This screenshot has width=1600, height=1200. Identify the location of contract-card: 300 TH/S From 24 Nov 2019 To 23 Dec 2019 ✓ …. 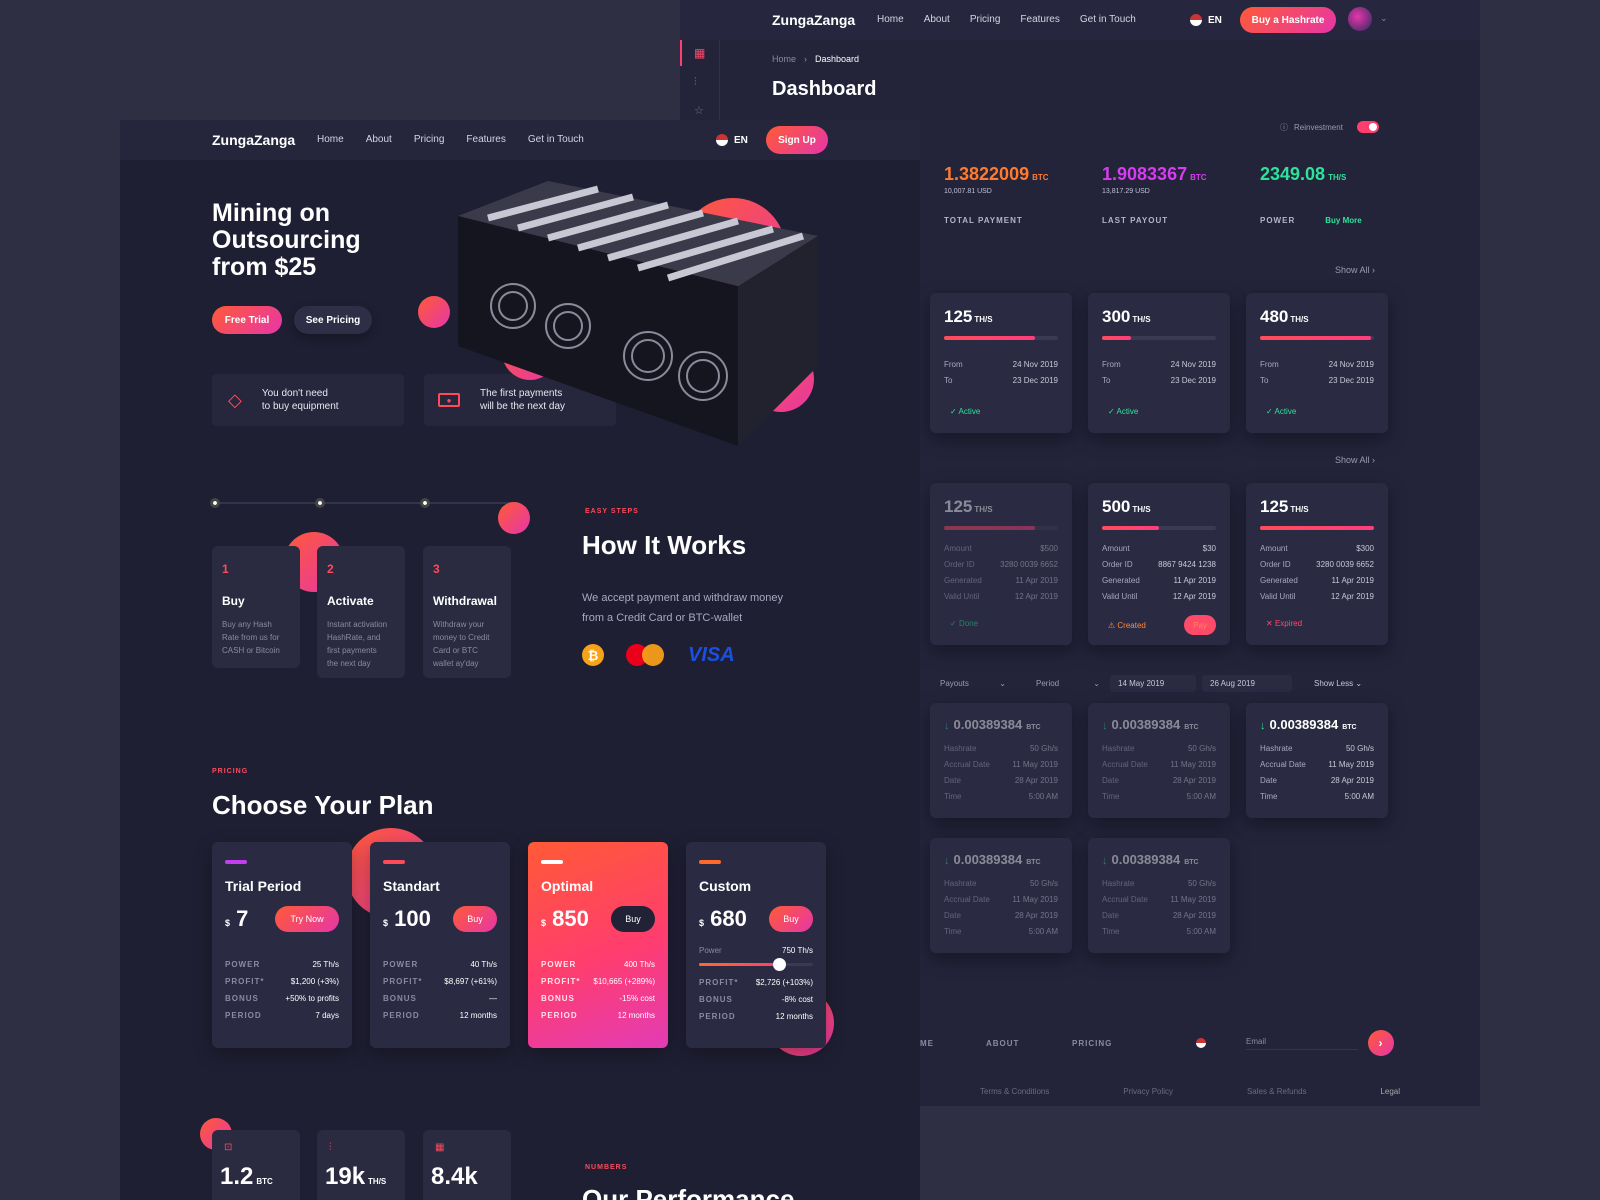
(1159, 363).